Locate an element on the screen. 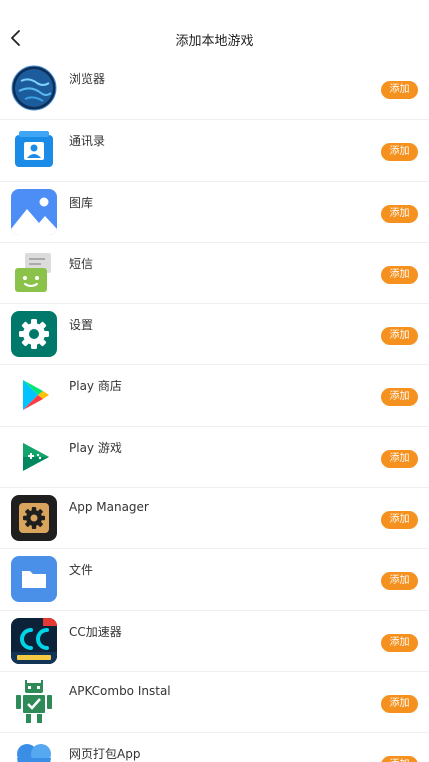 The image size is (429, 762). list-item: 通讯录 添加 is located at coordinates (214, 149).